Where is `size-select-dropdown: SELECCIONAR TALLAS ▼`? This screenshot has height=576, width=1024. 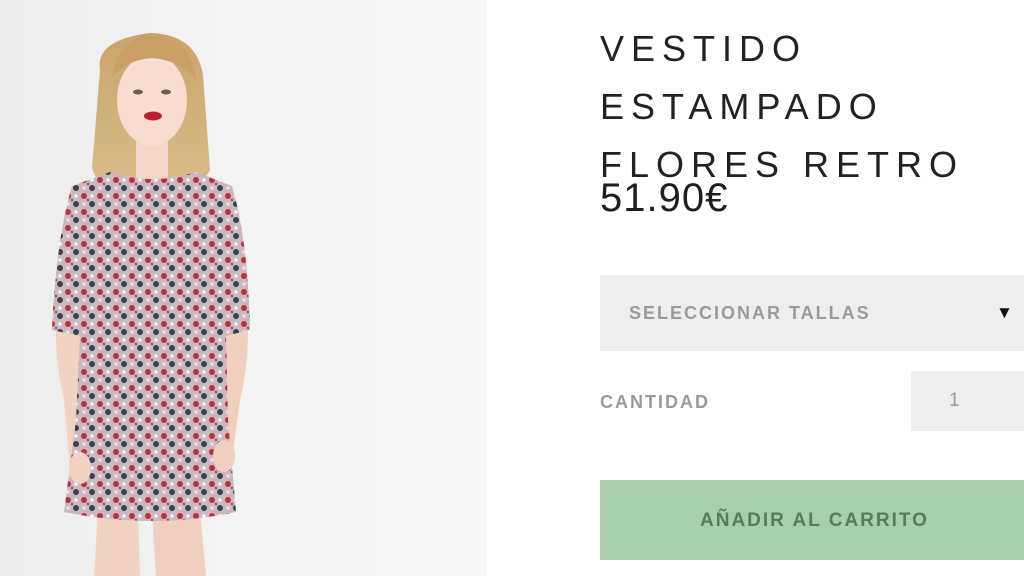 size-select-dropdown: SELECCIONAR TALLAS ▼ is located at coordinates (812, 313).